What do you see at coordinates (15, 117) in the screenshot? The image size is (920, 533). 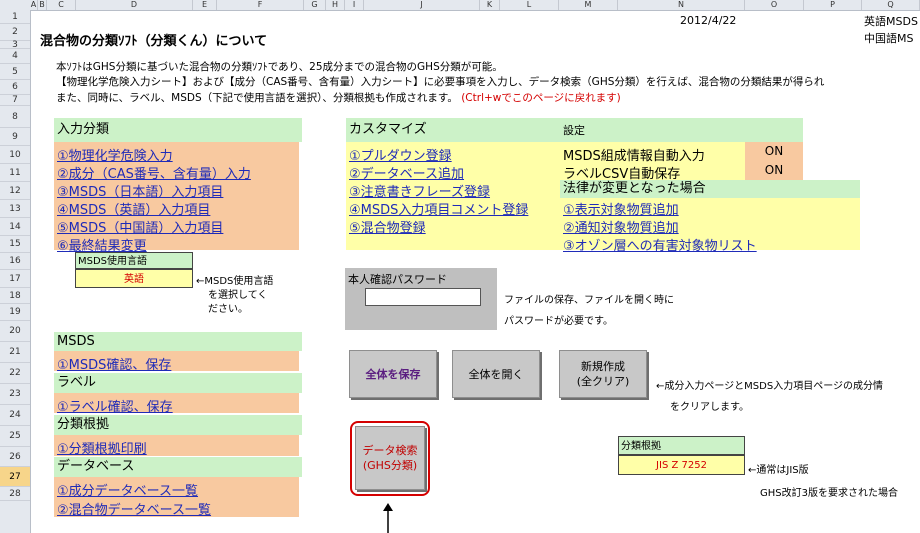 I see `row-header: 8` at bounding box center [15, 117].